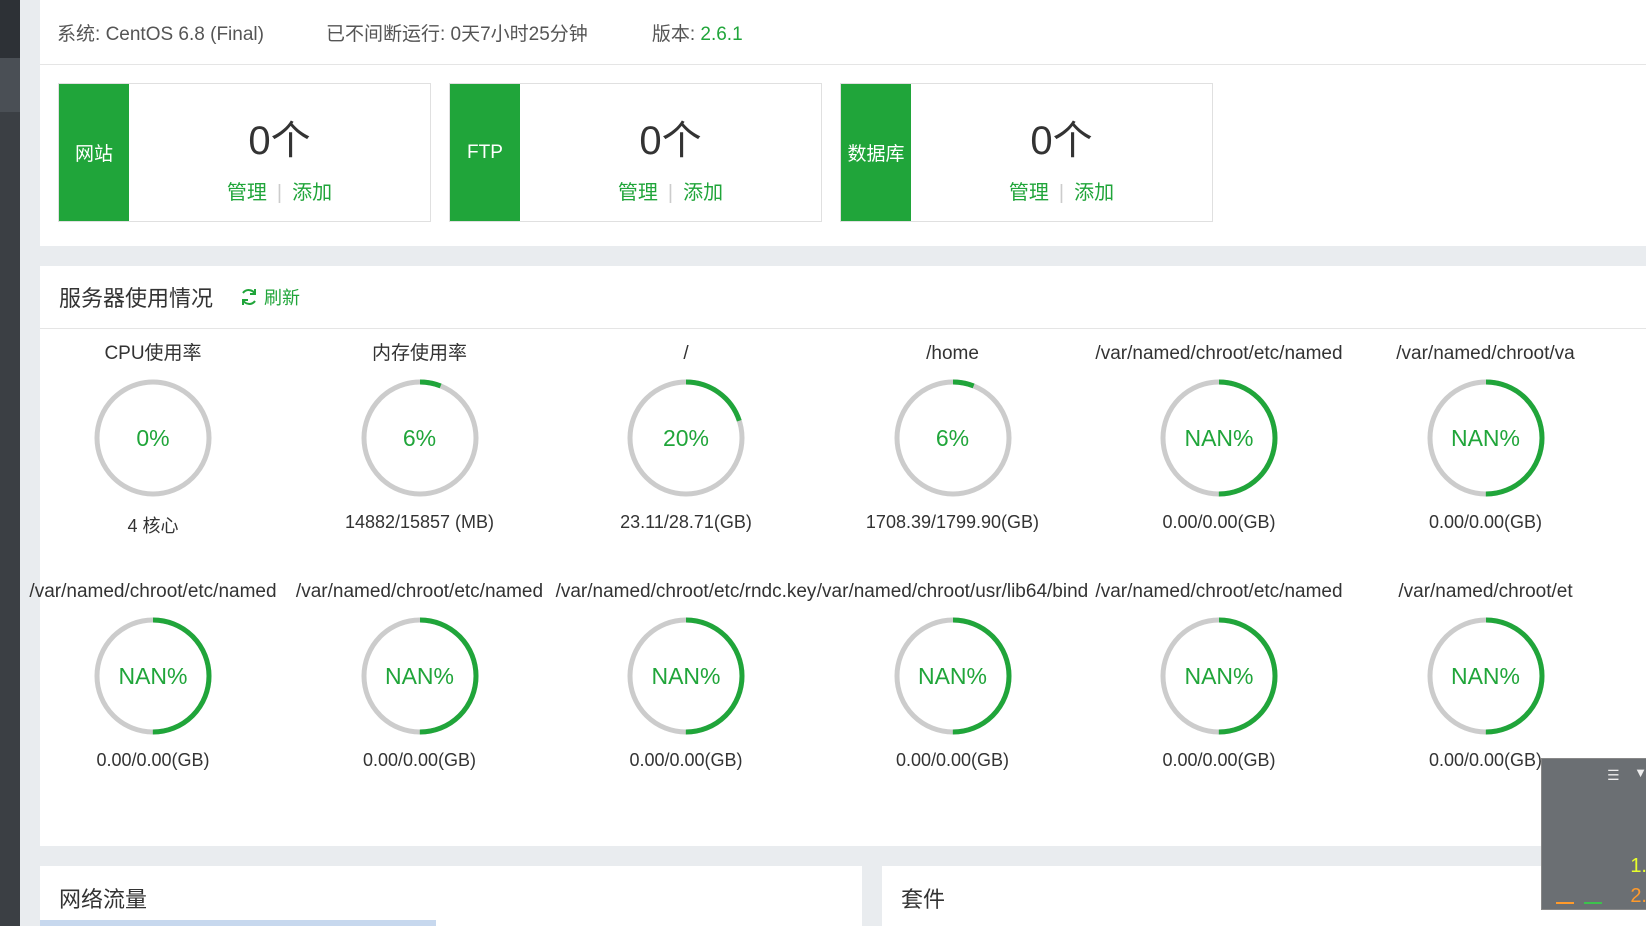  Describe the element at coordinates (247, 193) in the screenshot. I see `website-manage-link: 管理` at that location.